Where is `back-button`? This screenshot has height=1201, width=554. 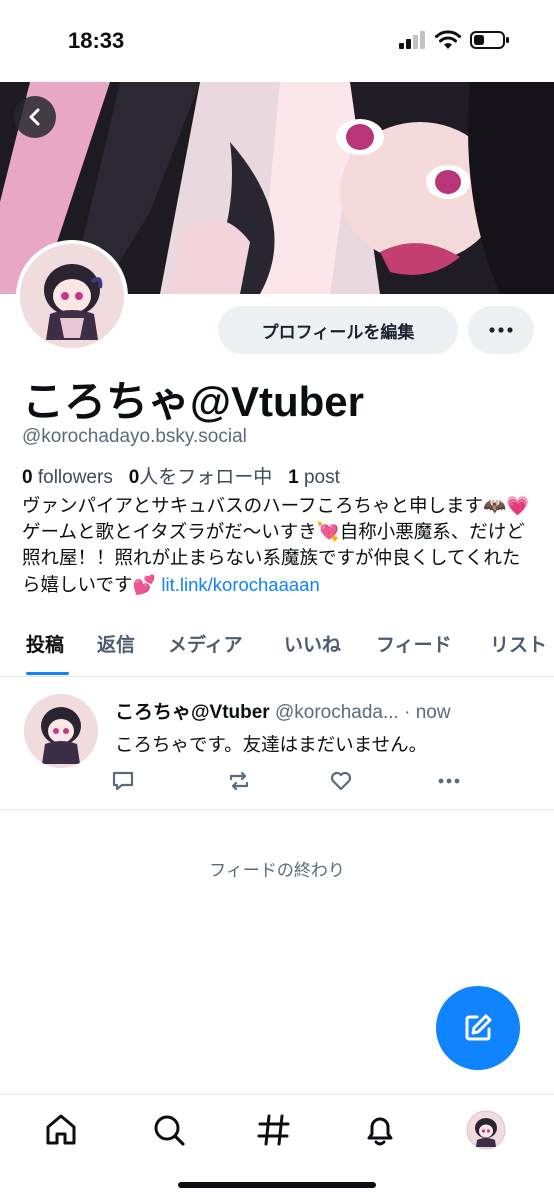
back-button is located at coordinates (35, 117).